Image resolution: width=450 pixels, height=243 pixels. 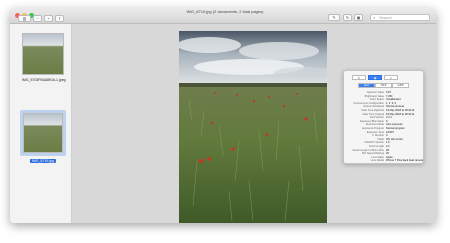 What do you see at coordinates (396, 161) in the screenshot?
I see `exif-row: Lens Model iPhone 7 Plus back dual camera` at bounding box center [396, 161].